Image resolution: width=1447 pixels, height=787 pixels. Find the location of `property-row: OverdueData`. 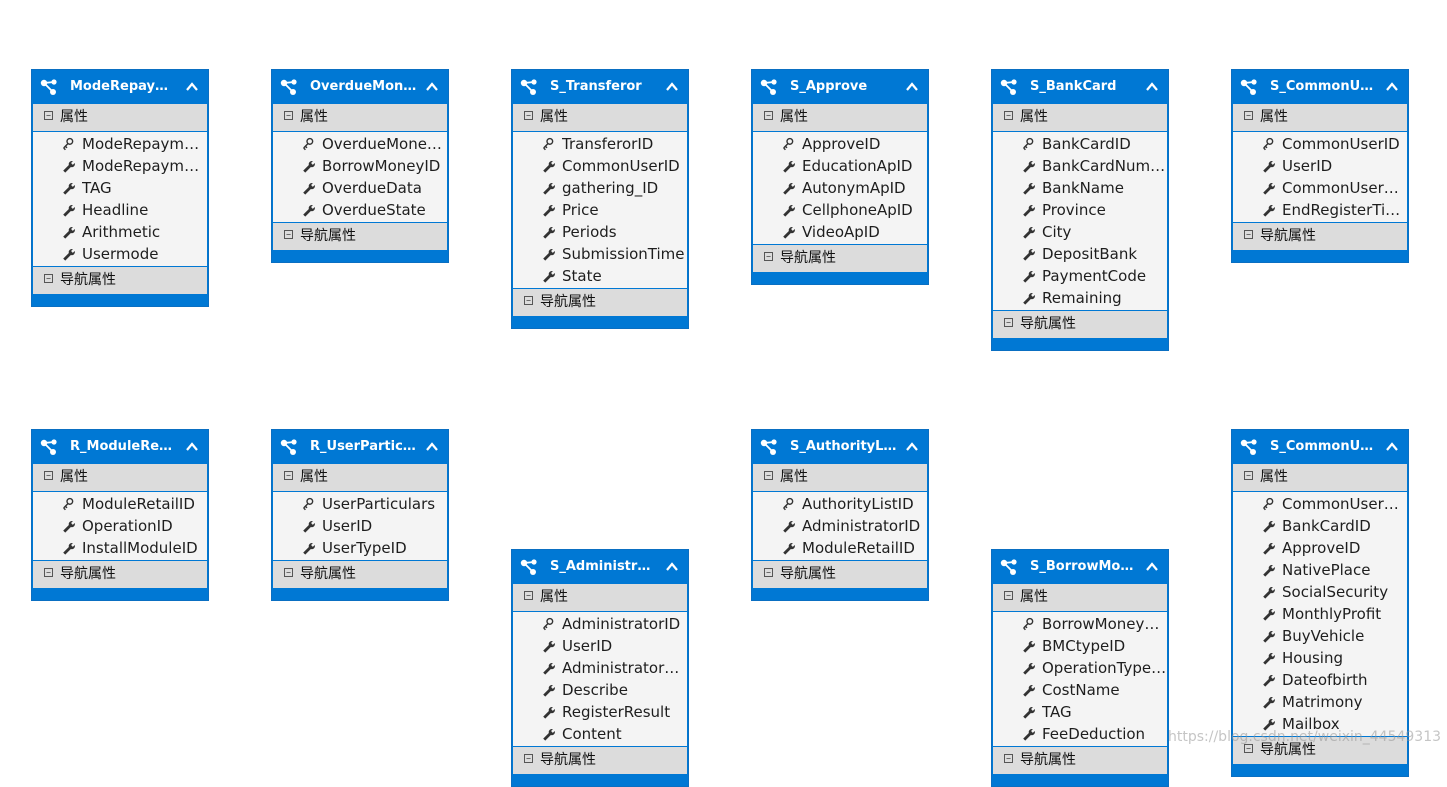

property-row: OverdueData is located at coordinates (360, 188).